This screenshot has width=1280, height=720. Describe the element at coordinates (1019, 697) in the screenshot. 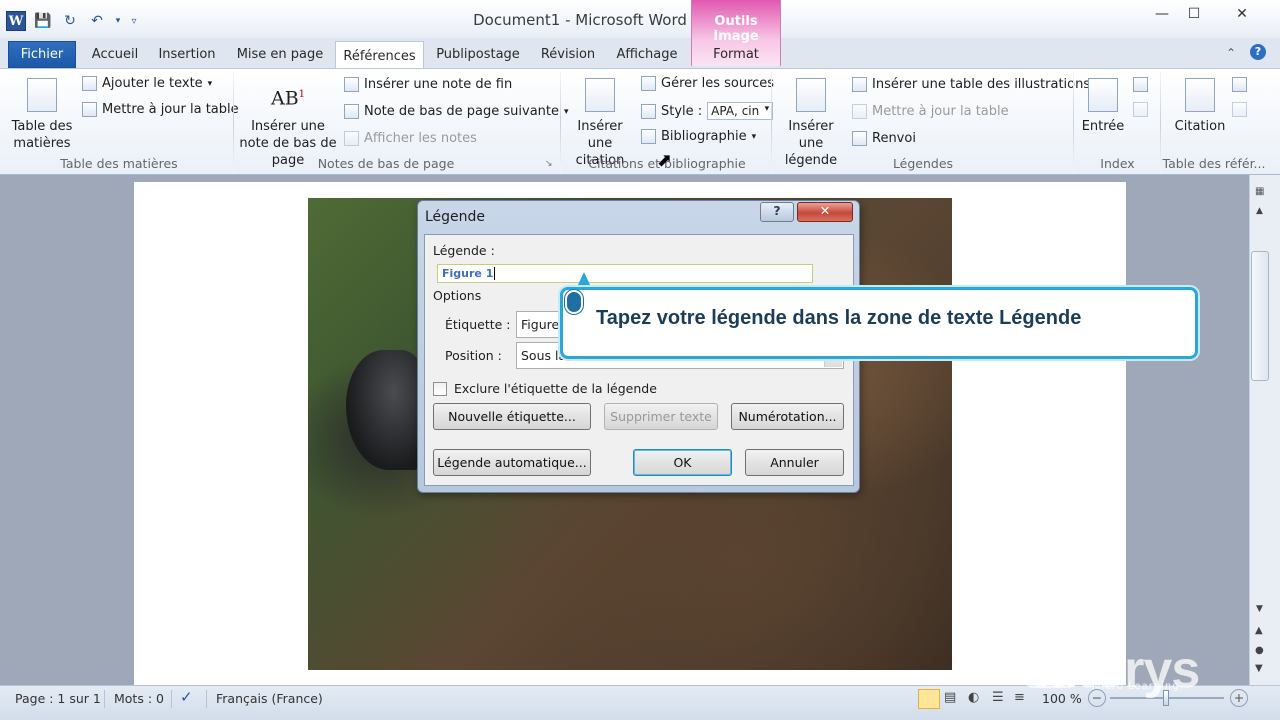

I see `draft-view-icon: ≡` at that location.